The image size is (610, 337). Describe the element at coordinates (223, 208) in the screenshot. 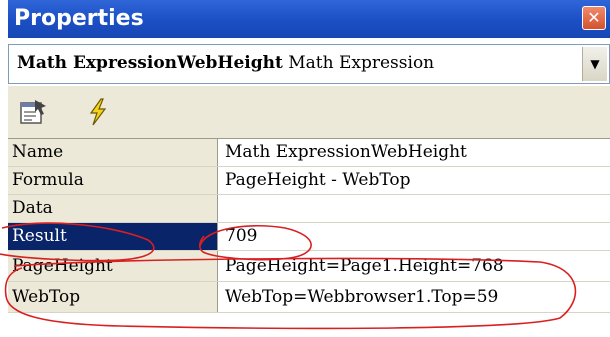

I see `property-value` at that location.